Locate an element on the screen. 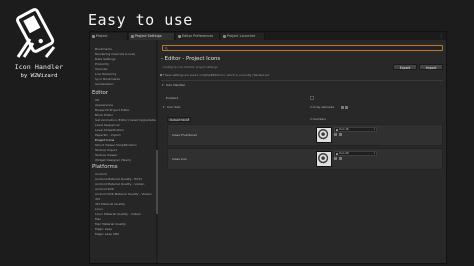 The image size is (474, 266). sidebar-item: Get Animation (Editor) Asset Upgradation is located at coordinates (126, 120).